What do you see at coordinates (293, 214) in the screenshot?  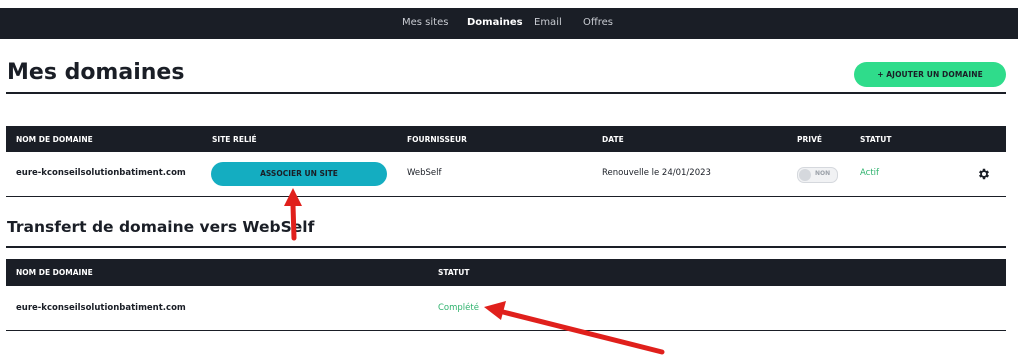 I see `annotation-arrow-up` at bounding box center [293, 214].